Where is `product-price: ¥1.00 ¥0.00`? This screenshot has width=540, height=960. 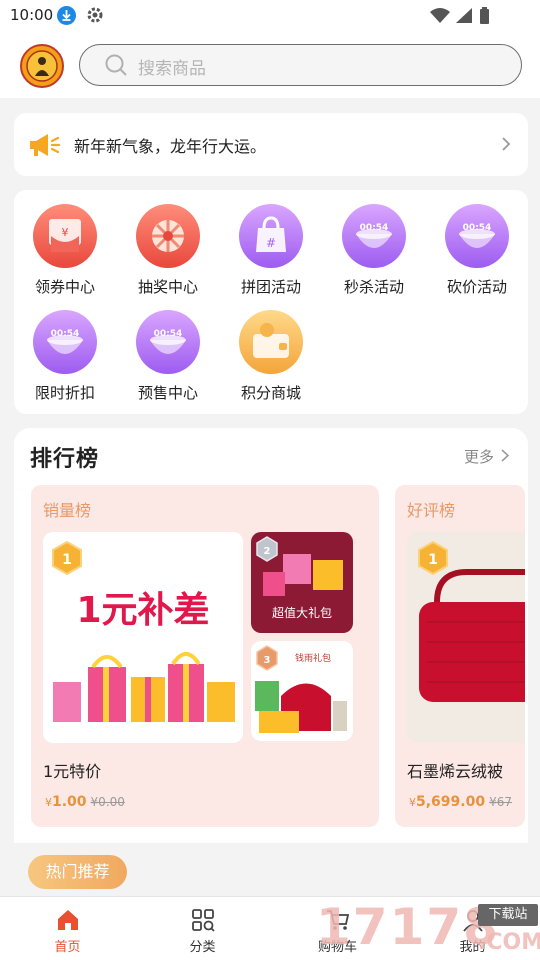 product-price: ¥1.00 ¥0.00 is located at coordinates (85, 802).